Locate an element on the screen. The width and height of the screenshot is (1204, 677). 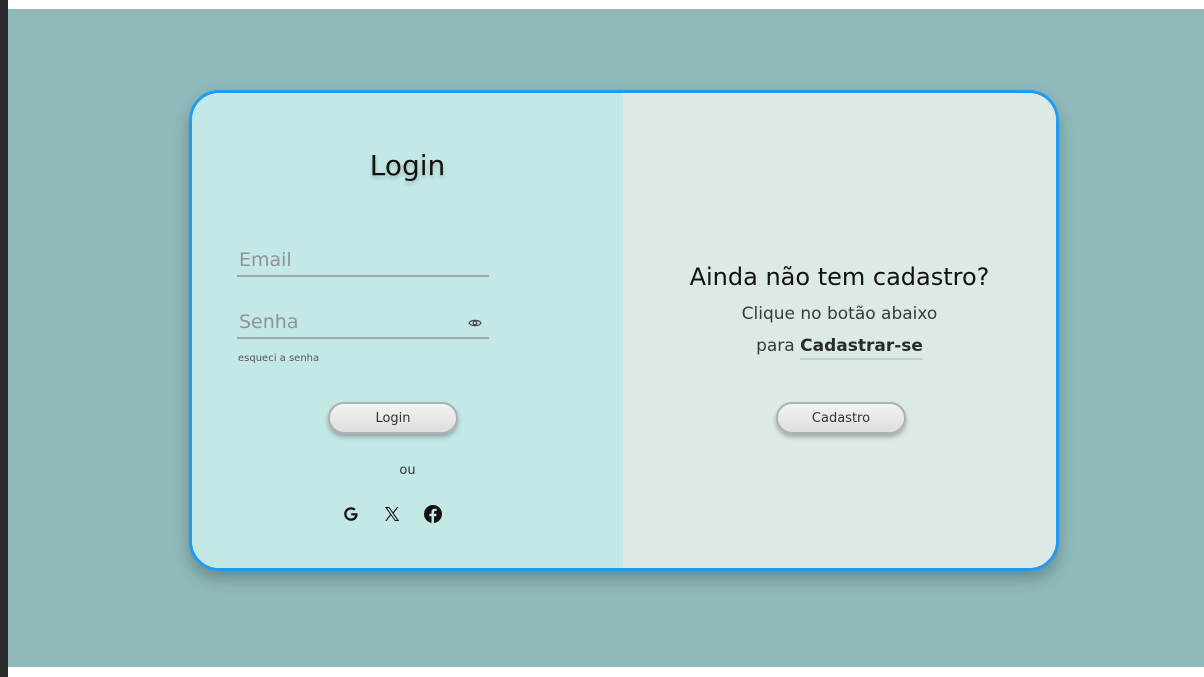
separator-text: ou is located at coordinates (407, 470).